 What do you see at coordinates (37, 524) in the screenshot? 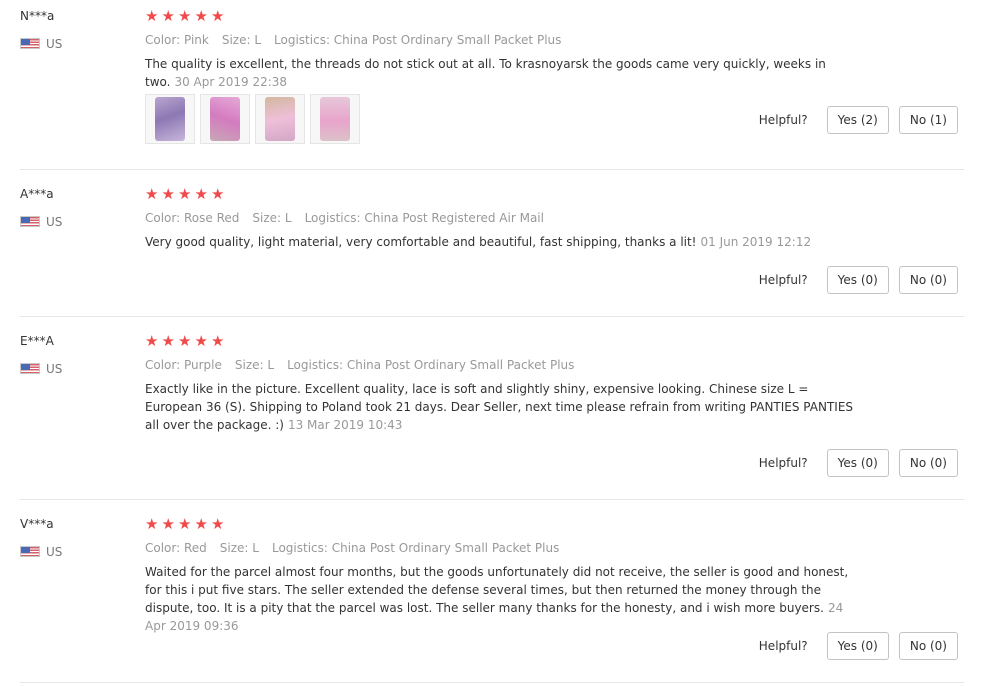
I see `reviewer-name: V***a` at bounding box center [37, 524].